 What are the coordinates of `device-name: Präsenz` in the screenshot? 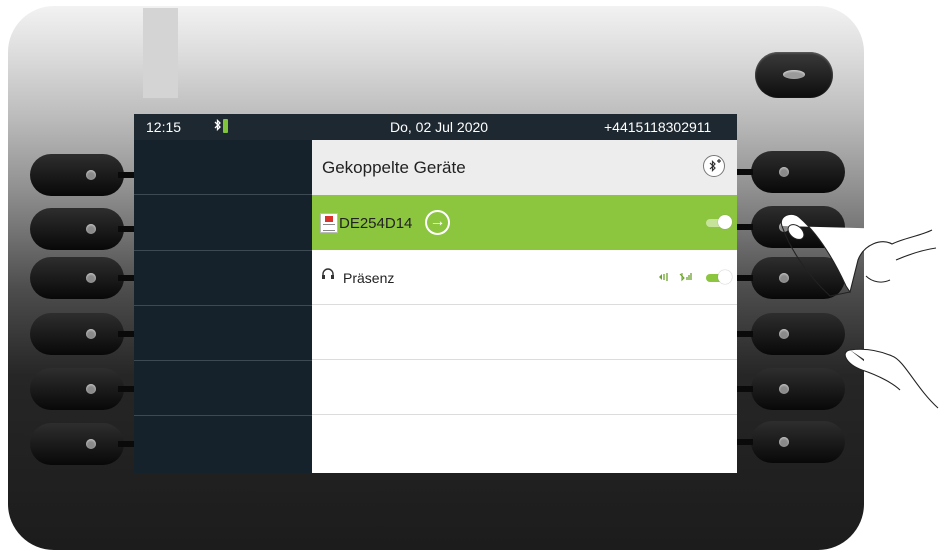 It's located at (369, 278).